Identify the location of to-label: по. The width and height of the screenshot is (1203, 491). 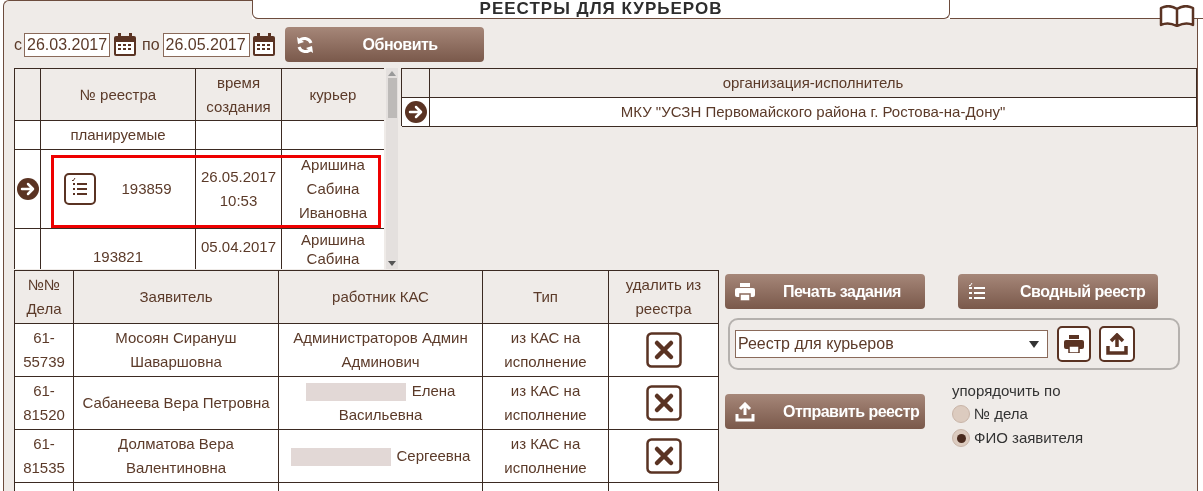
(151, 44).